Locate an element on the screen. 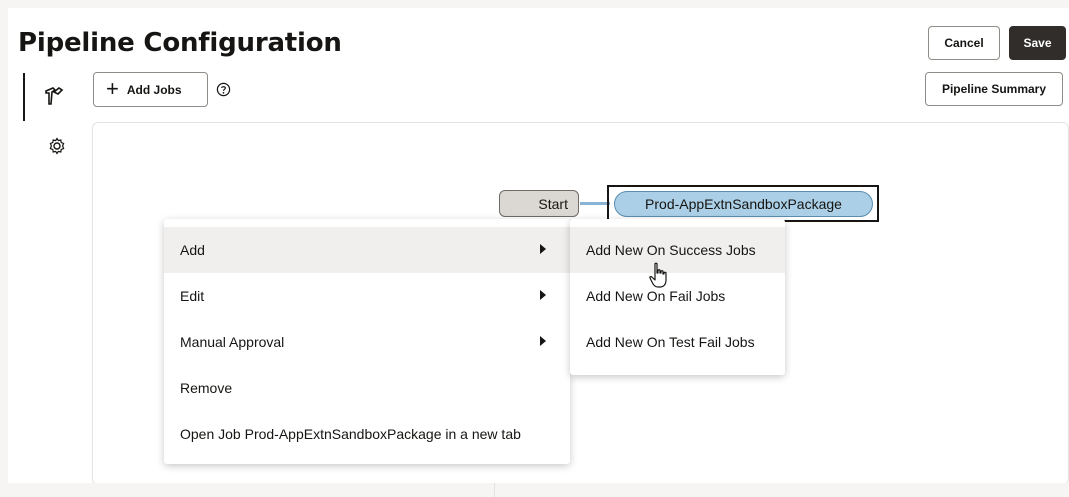 The width and height of the screenshot is (1069, 497). sidebar-item-build is located at coordinates (54, 96).